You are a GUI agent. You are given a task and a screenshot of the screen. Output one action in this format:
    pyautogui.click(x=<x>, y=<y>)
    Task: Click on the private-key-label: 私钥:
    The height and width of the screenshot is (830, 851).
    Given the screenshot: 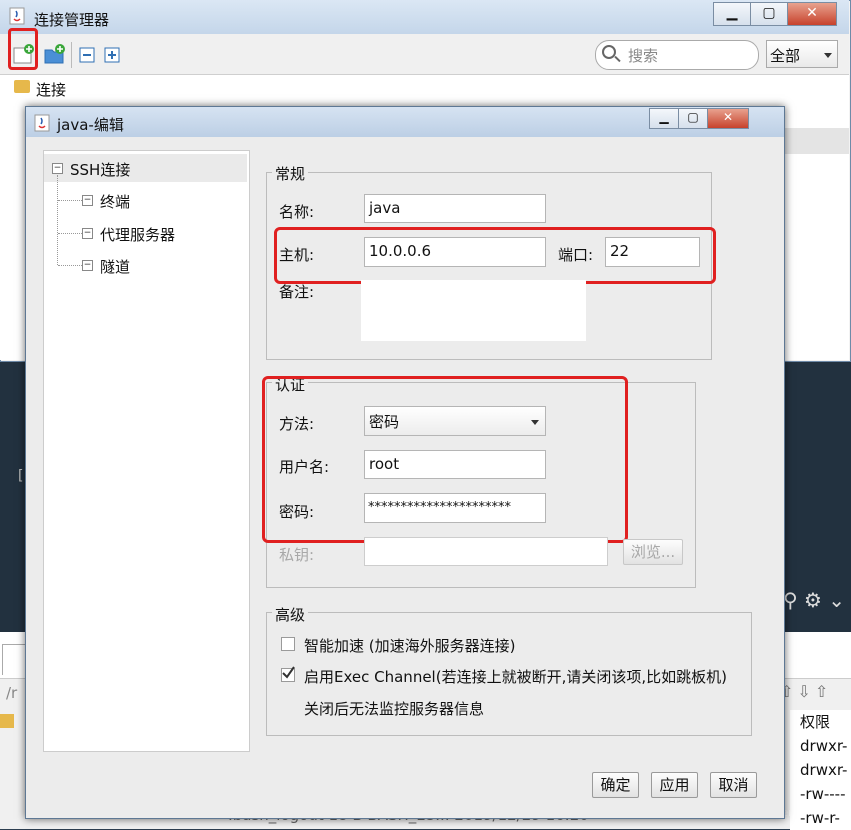 What is the action you would take?
    pyautogui.click(x=297, y=555)
    